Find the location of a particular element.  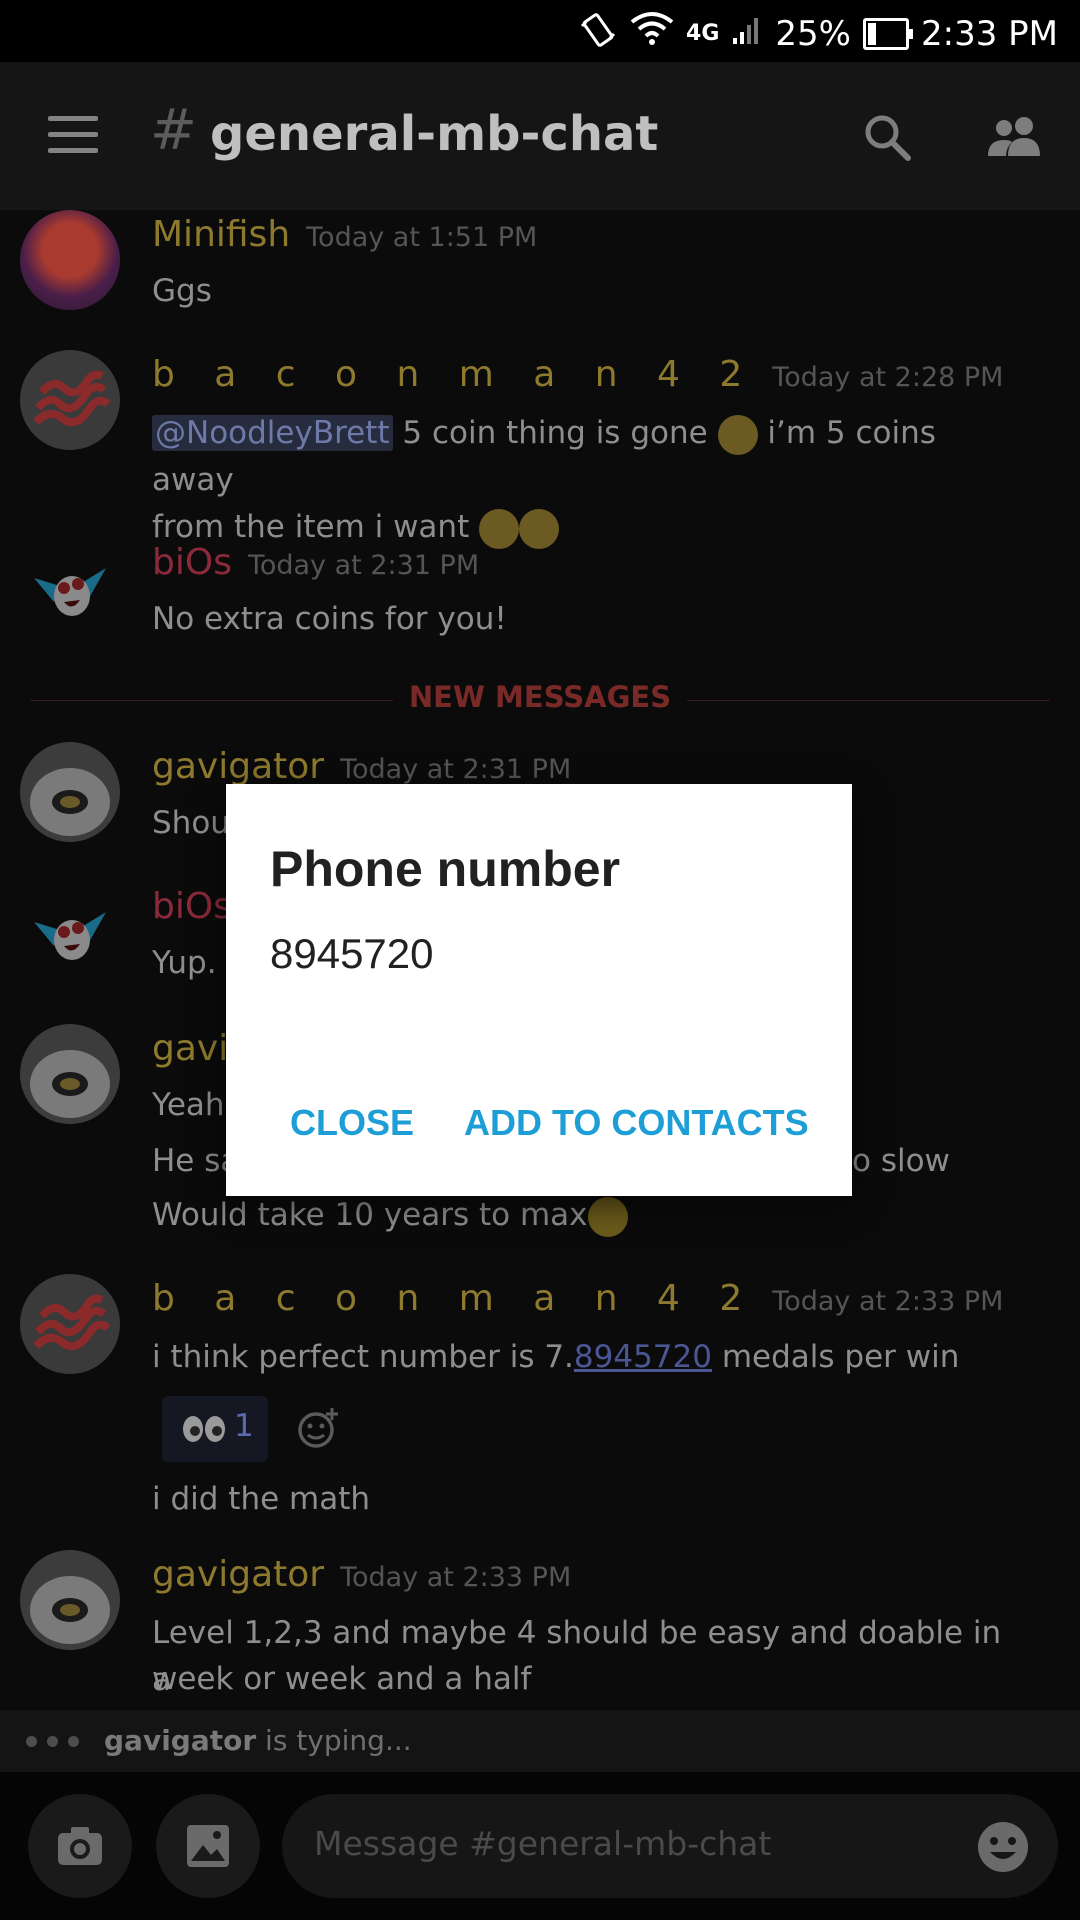

message-text: Would take 10 years to max is located at coordinates (586, 1215).